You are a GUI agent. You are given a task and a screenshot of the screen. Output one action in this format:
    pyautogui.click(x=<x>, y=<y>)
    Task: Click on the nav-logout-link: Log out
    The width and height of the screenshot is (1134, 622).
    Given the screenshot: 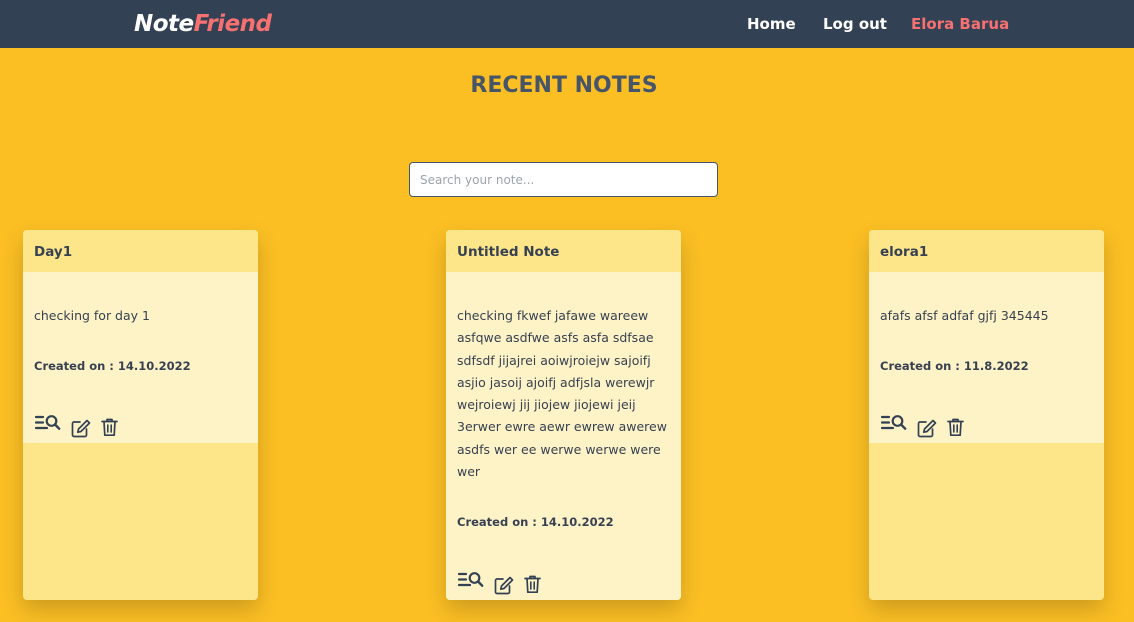 What is the action you would take?
    pyautogui.click(x=855, y=24)
    